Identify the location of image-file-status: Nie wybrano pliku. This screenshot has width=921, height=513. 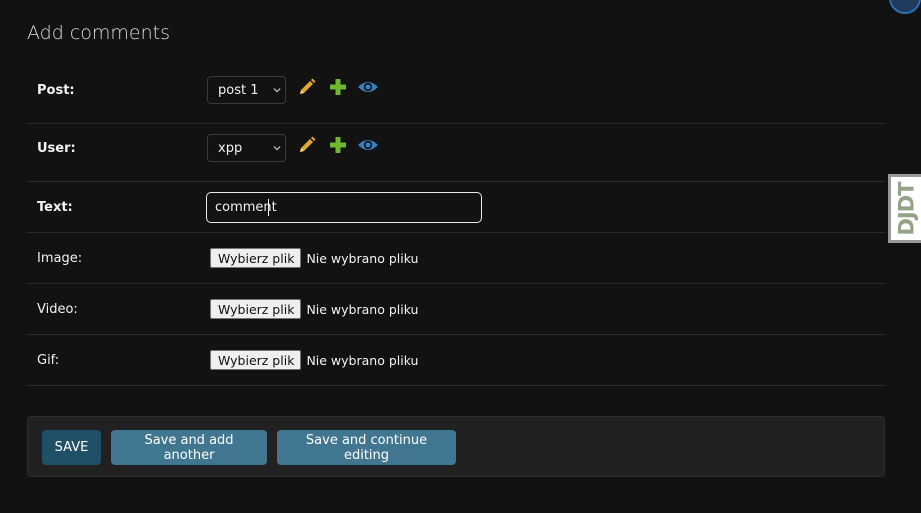
(362, 258).